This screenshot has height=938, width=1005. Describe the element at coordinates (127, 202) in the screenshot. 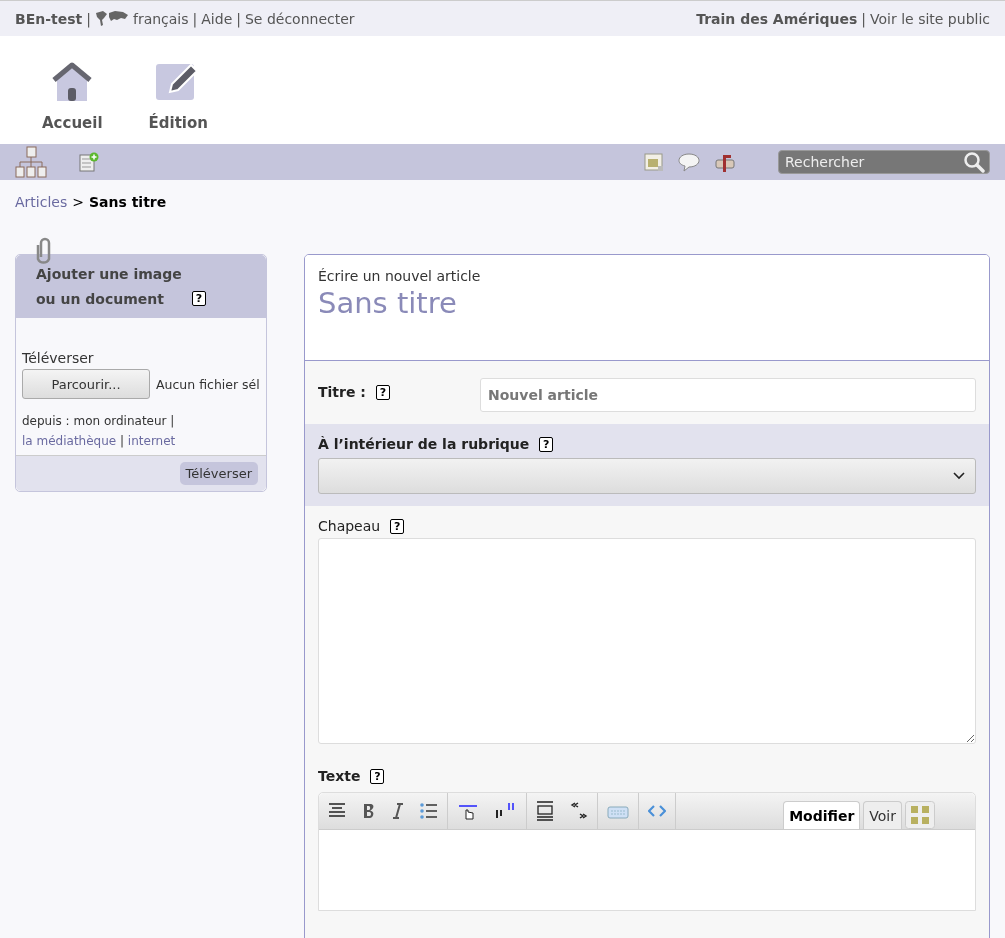

I see `breadcrumb-current: Sans titre` at that location.